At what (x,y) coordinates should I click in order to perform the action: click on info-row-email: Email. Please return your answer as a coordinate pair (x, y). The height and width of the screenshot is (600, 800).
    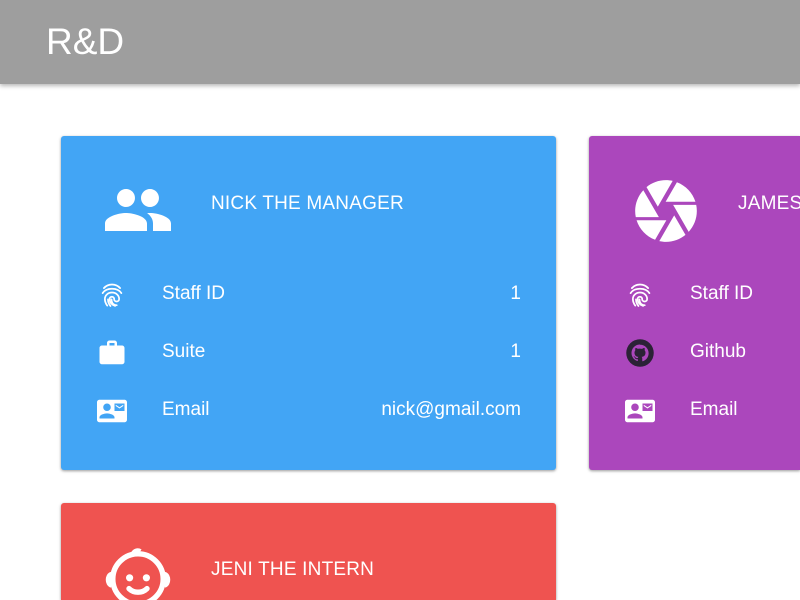
    Looking at the image, I should click on (694, 410).